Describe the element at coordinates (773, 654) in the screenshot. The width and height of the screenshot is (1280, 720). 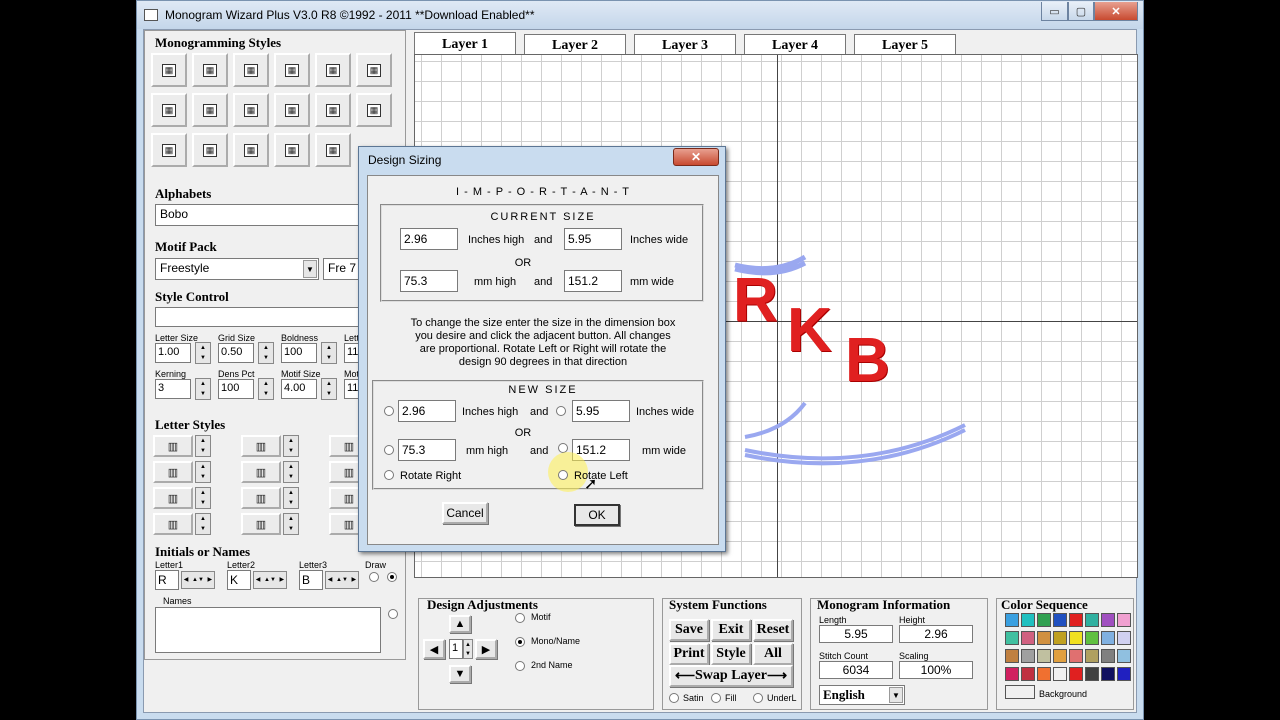
I see `all-button: All` at that location.